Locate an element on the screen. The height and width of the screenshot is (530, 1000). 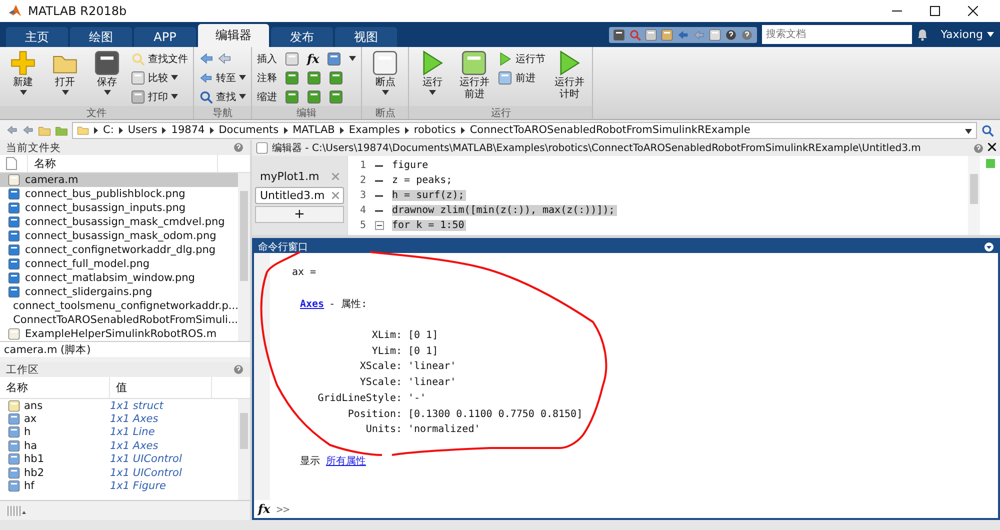
file-item: connect_matlabsim_window.png is located at coordinates (119, 278).